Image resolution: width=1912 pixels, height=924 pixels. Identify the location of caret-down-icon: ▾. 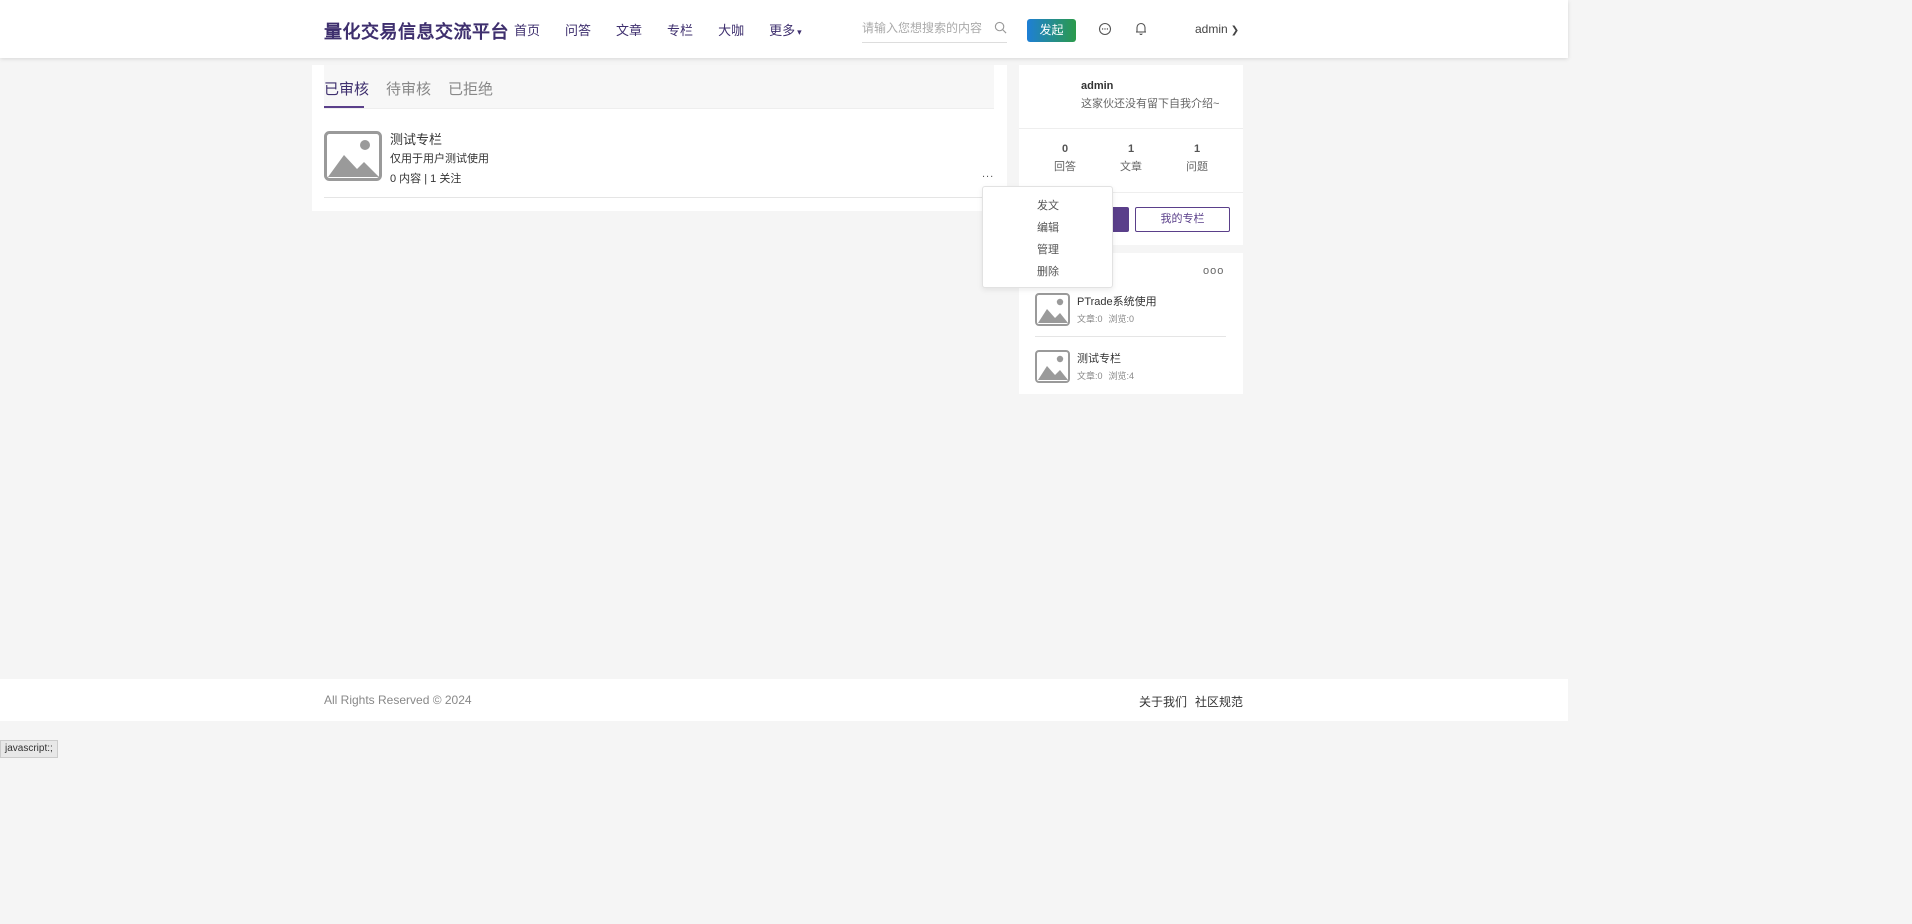
(799, 32).